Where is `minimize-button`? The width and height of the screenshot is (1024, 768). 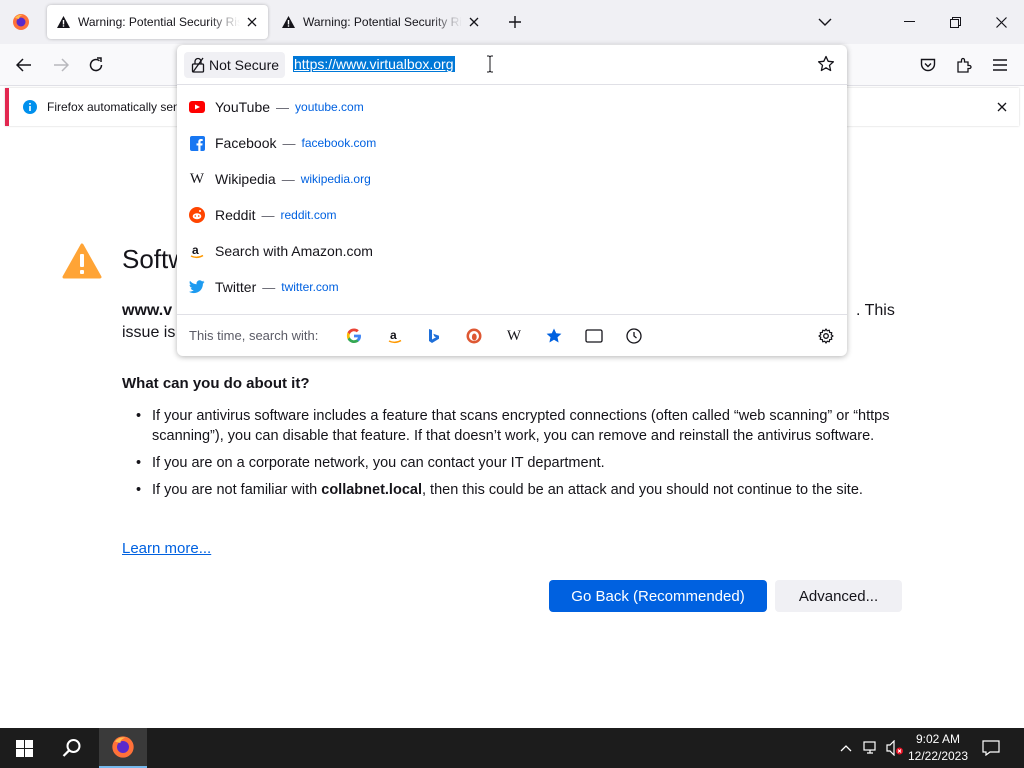 minimize-button is located at coordinates (909, 22).